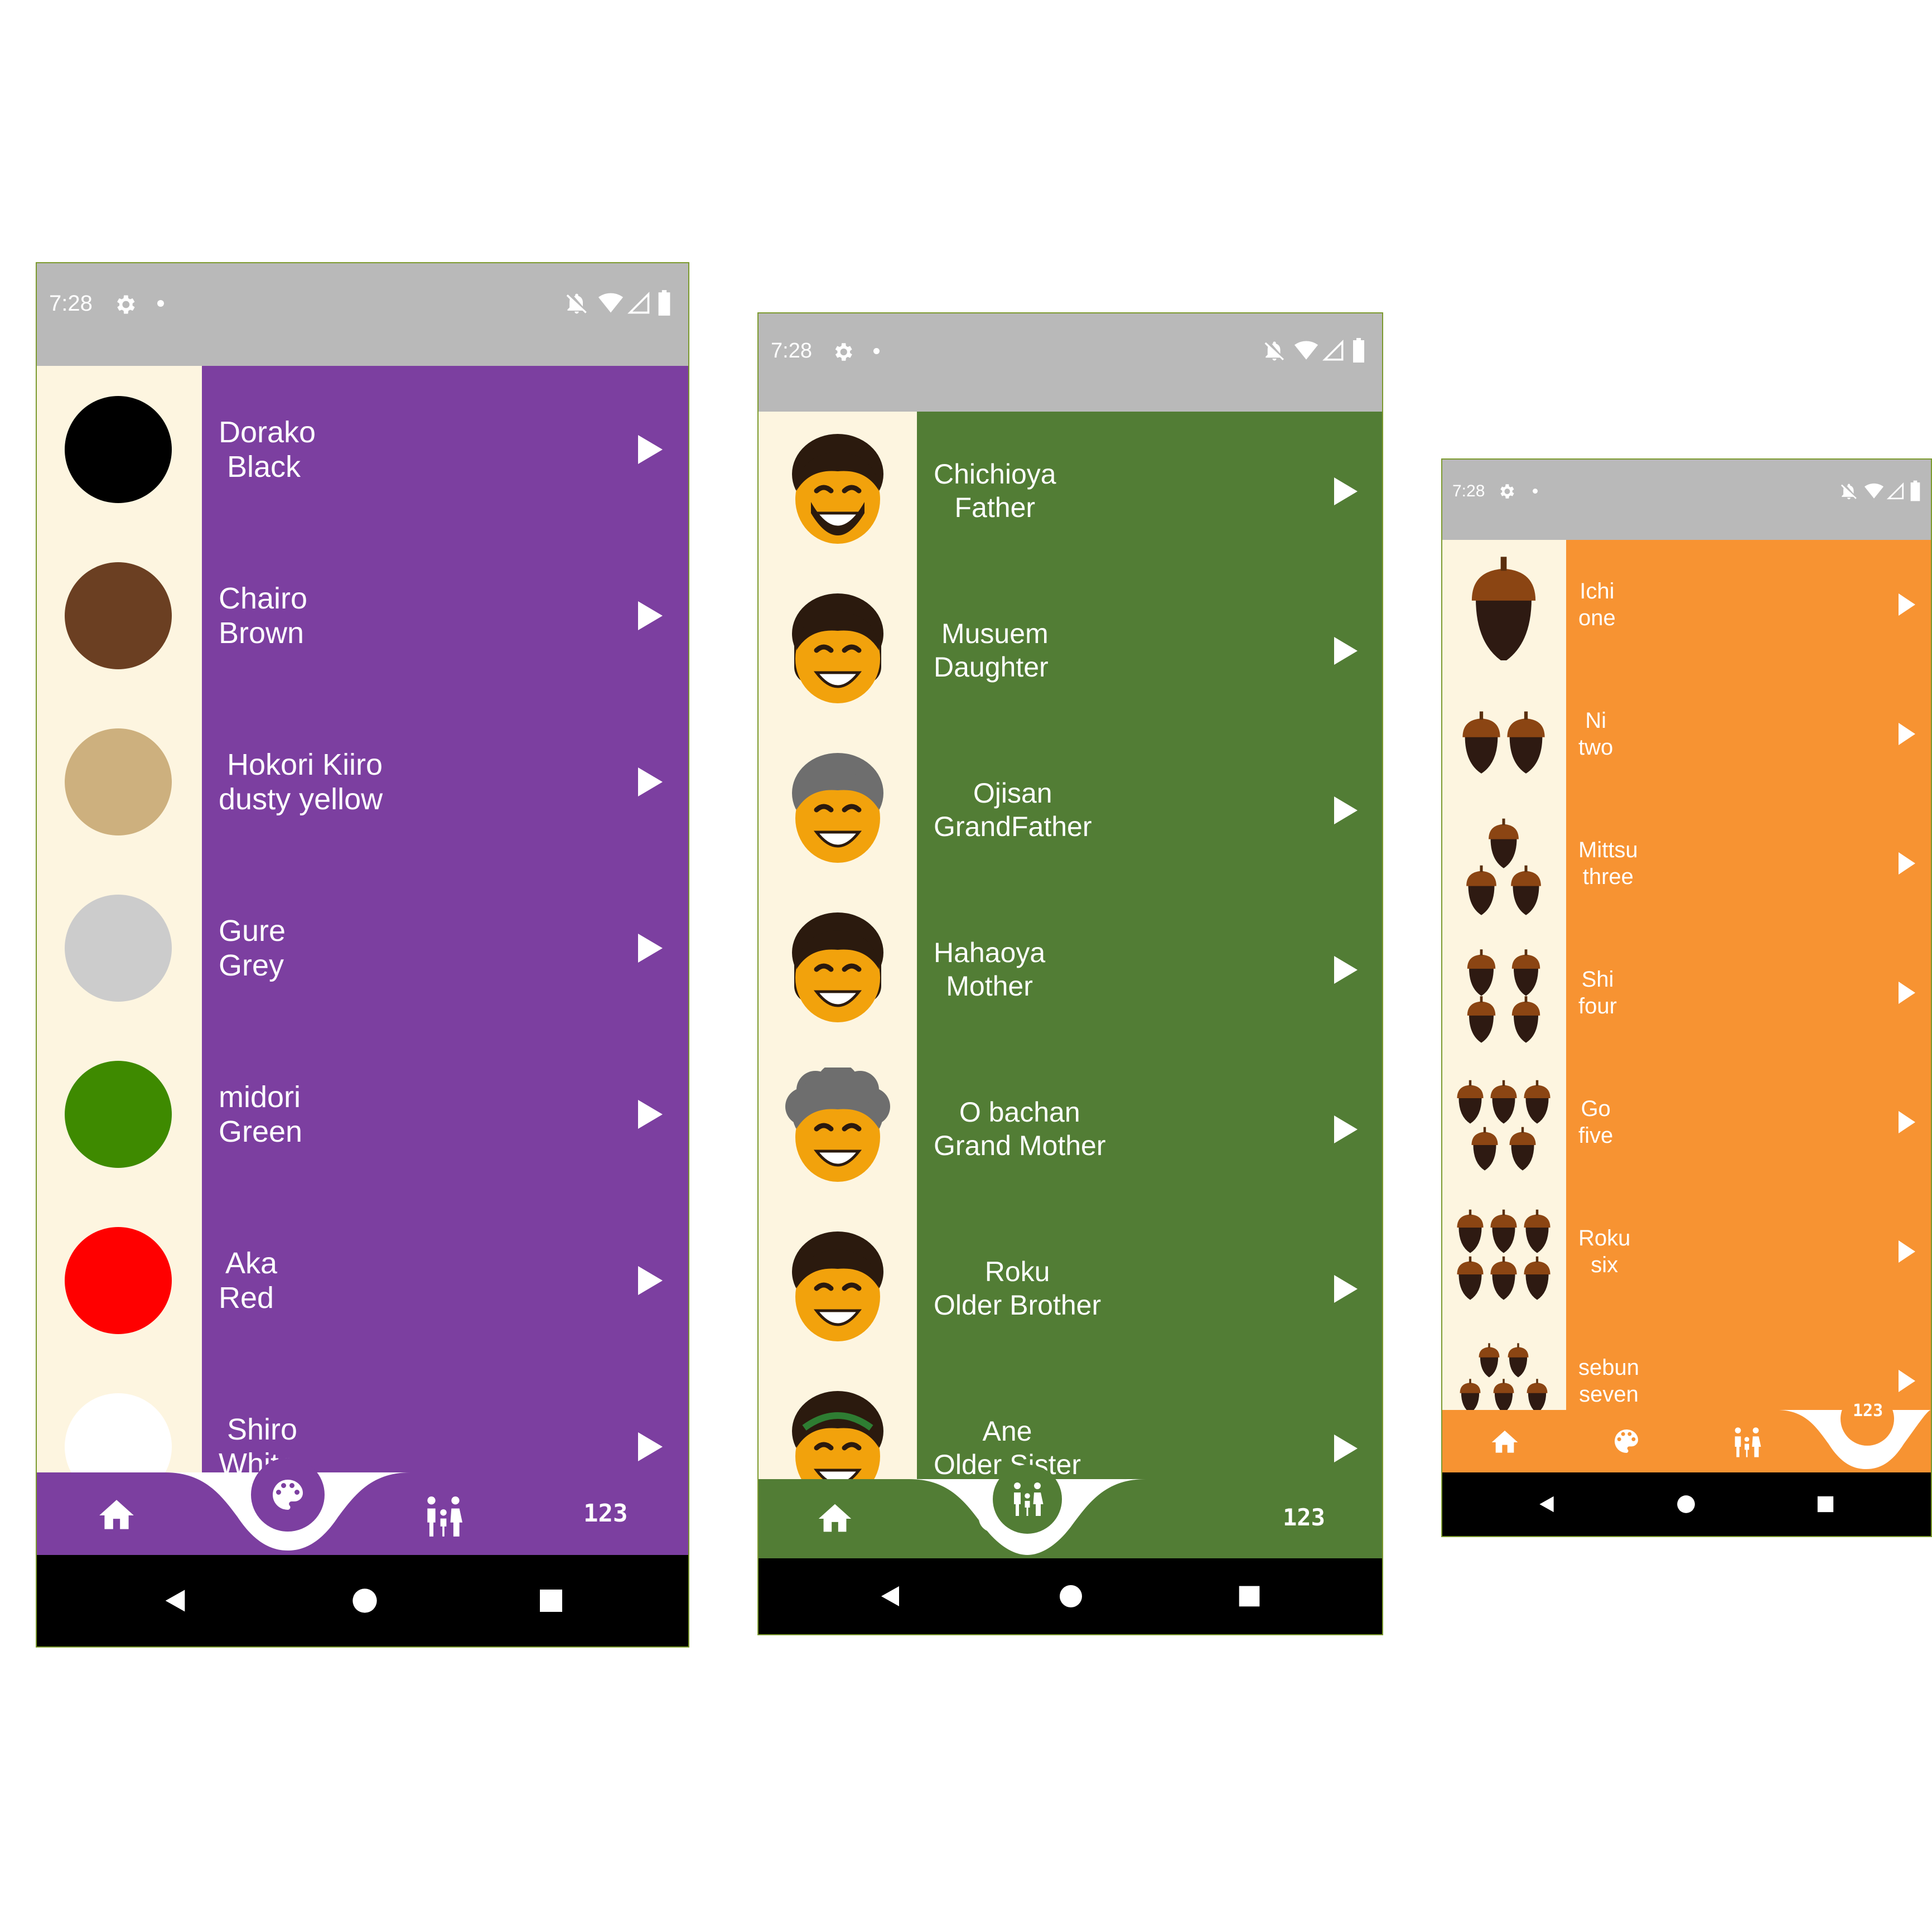 The width and height of the screenshot is (1932, 1932). Describe the element at coordinates (362, 1280) in the screenshot. I see `color-item-red: Aka Red` at that location.